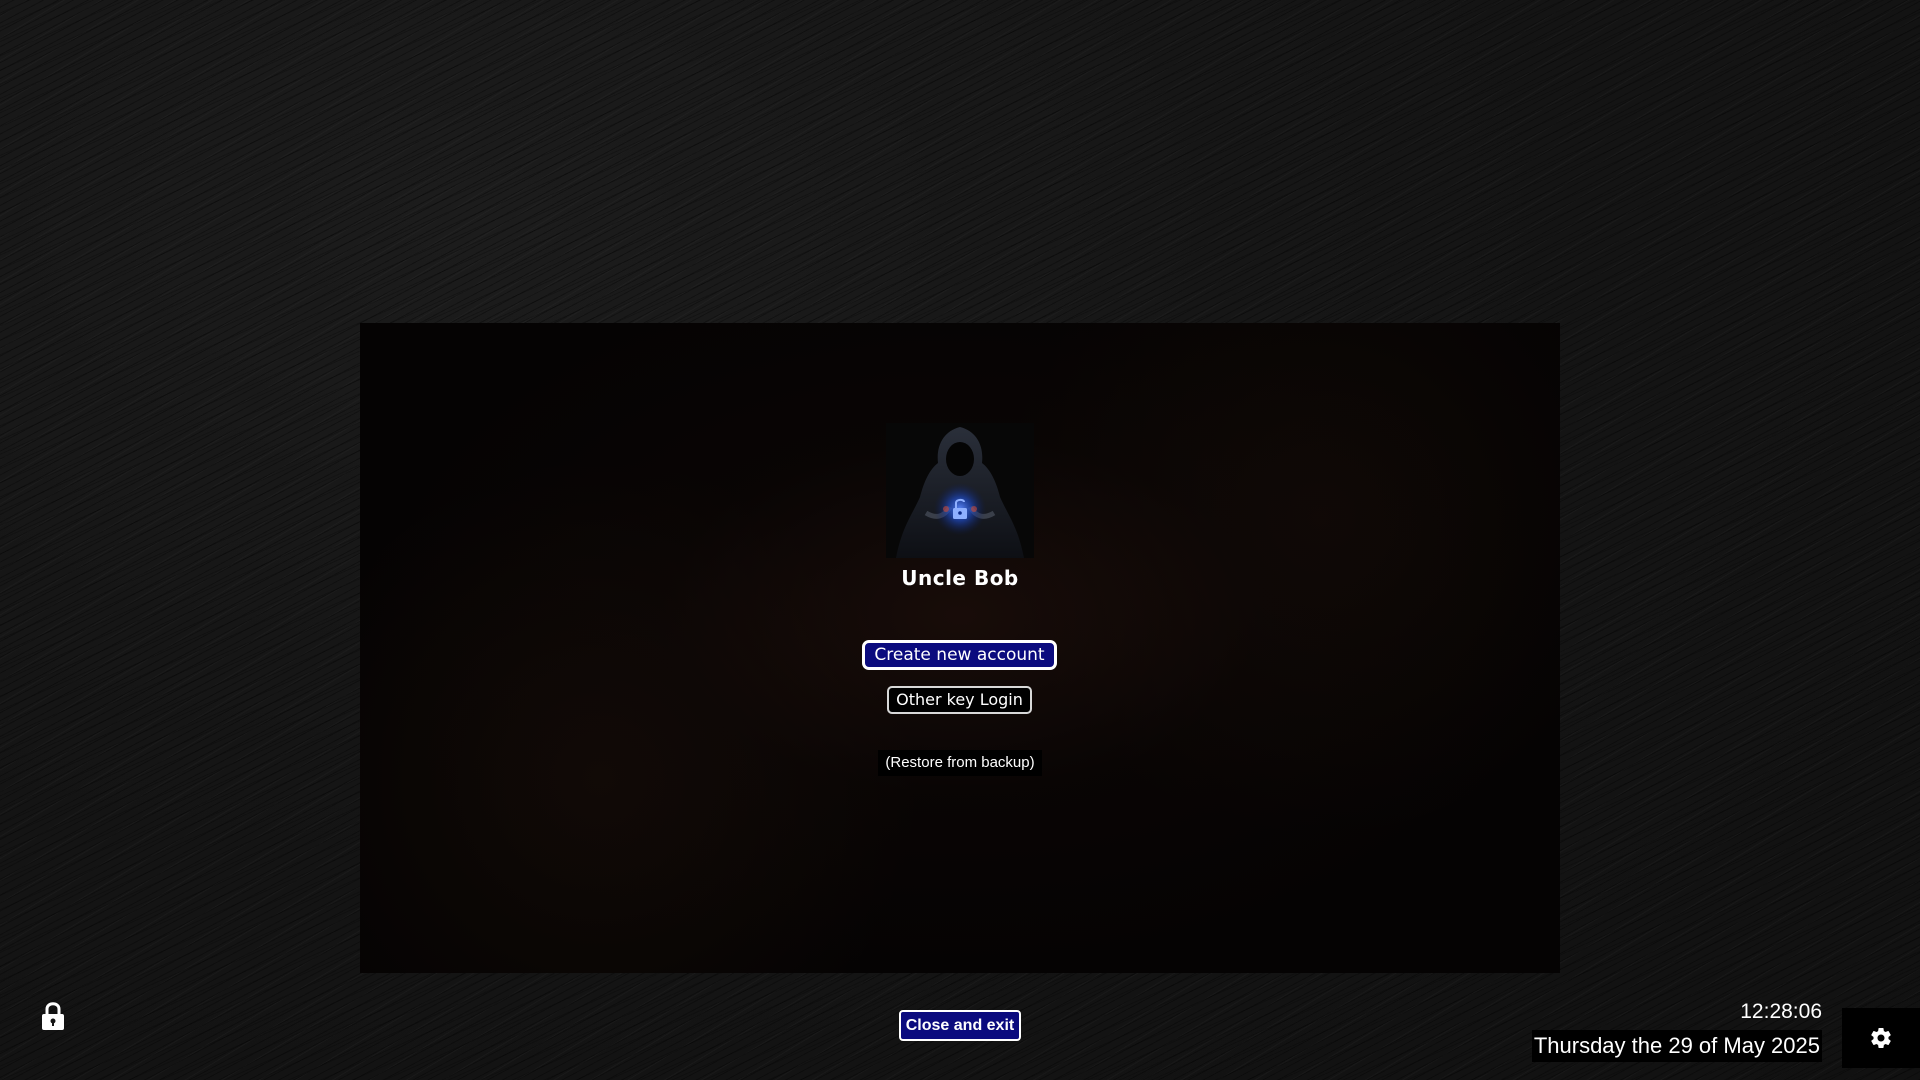  I want to click on lock-icon, so click(53, 1016).